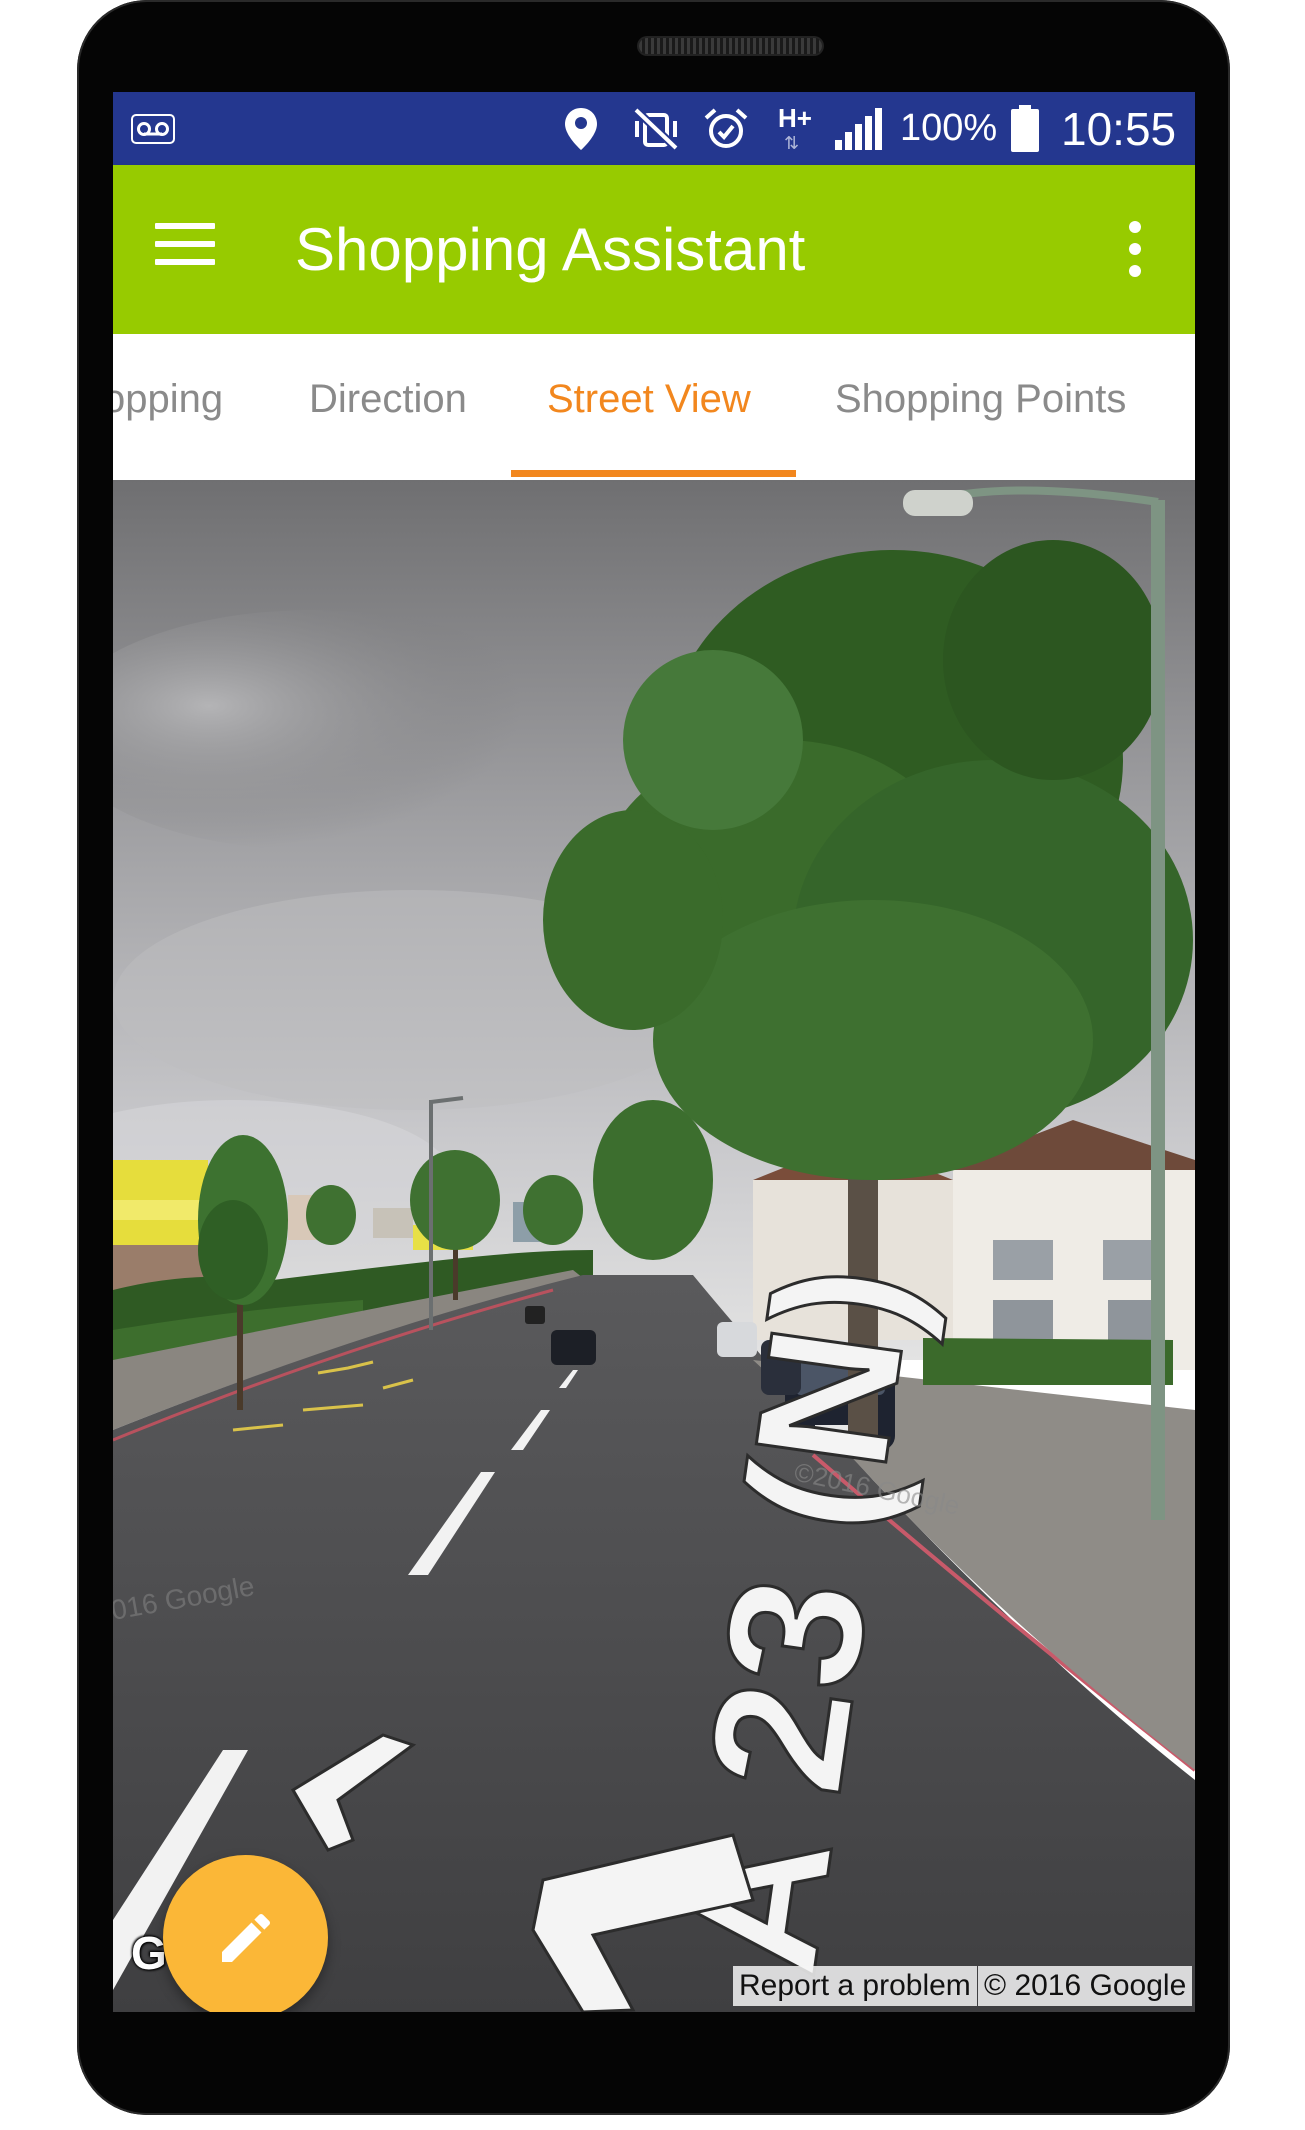 The width and height of the screenshot is (1305, 2130). Describe the element at coordinates (153, 128) in the screenshot. I see `voicemail-icon` at that location.